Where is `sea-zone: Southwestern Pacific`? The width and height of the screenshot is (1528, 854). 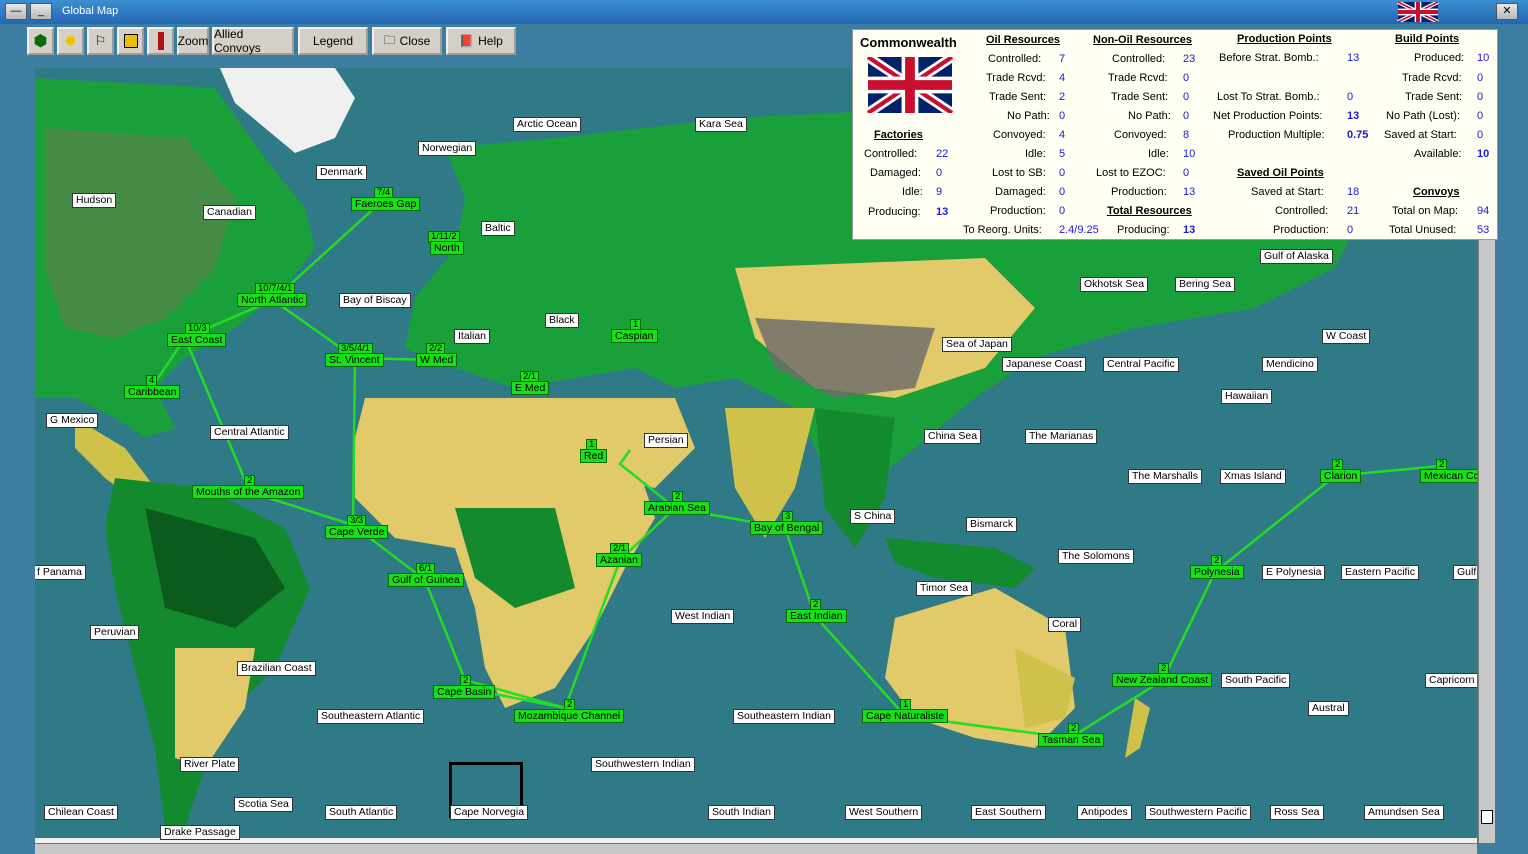 sea-zone: Southwestern Pacific is located at coordinates (1198, 812).